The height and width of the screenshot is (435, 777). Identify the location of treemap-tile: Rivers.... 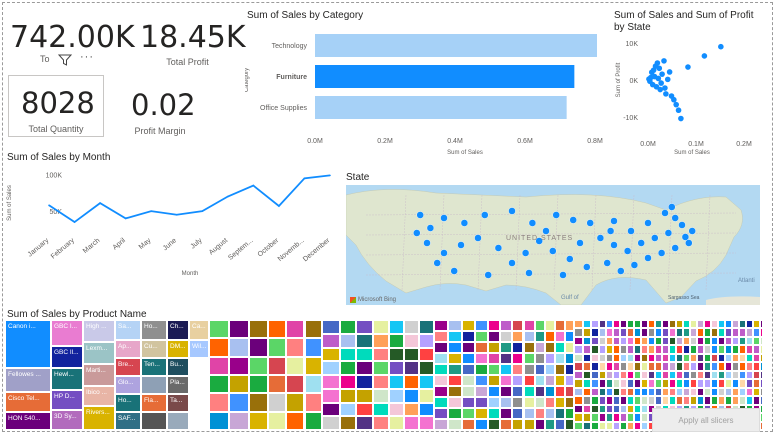
(99, 418).